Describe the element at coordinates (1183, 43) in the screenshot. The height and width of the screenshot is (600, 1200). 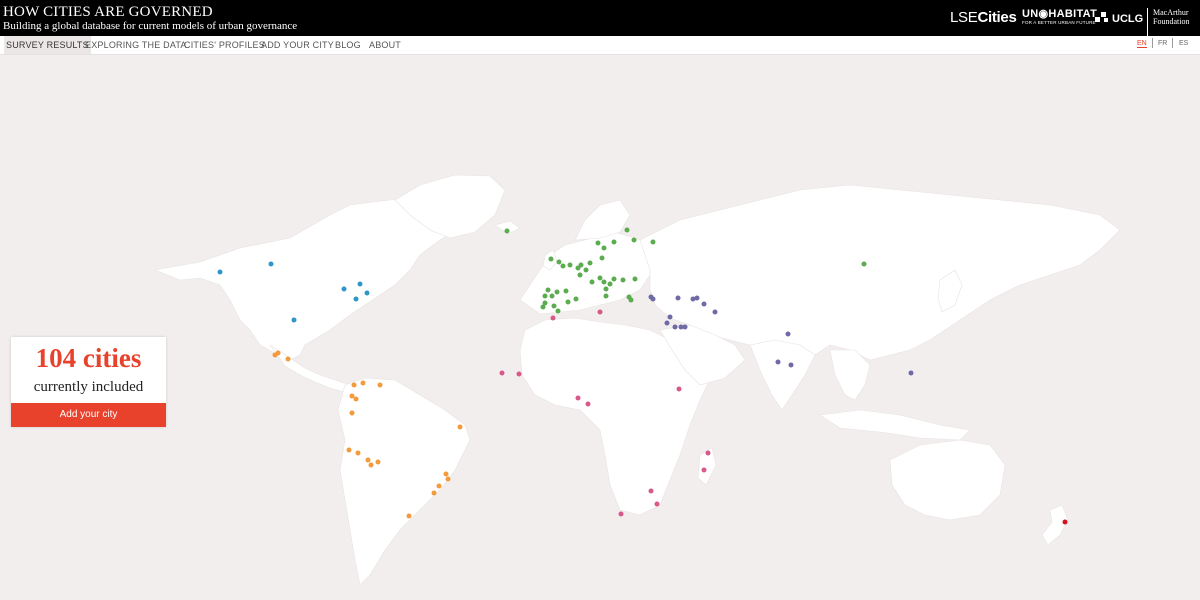
I see `lang-es: ES` at that location.